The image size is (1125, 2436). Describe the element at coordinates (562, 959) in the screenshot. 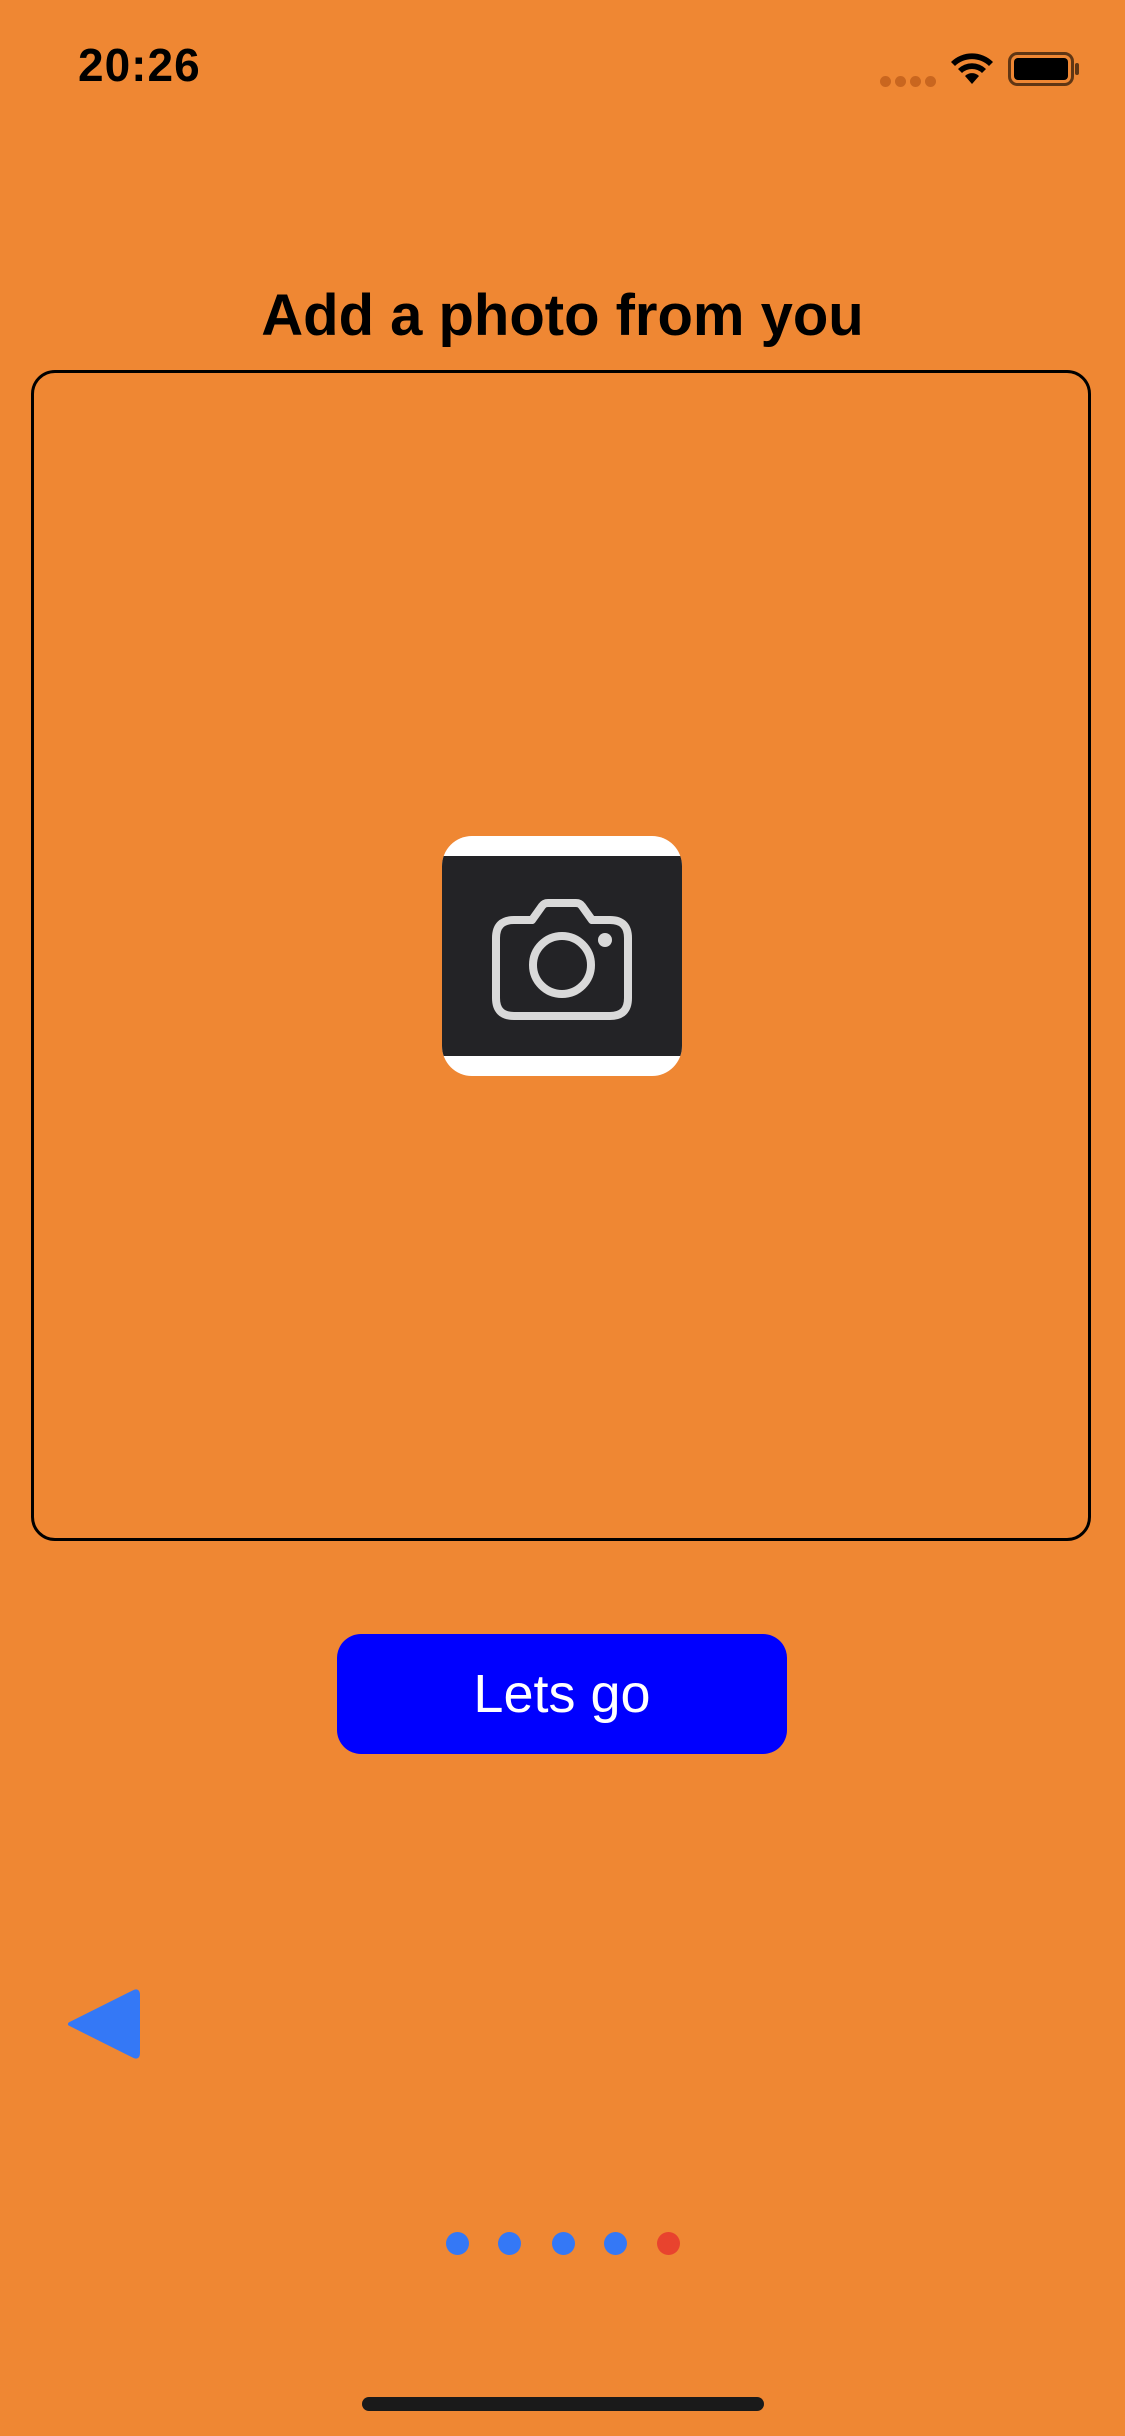

I see `camera-icon` at that location.